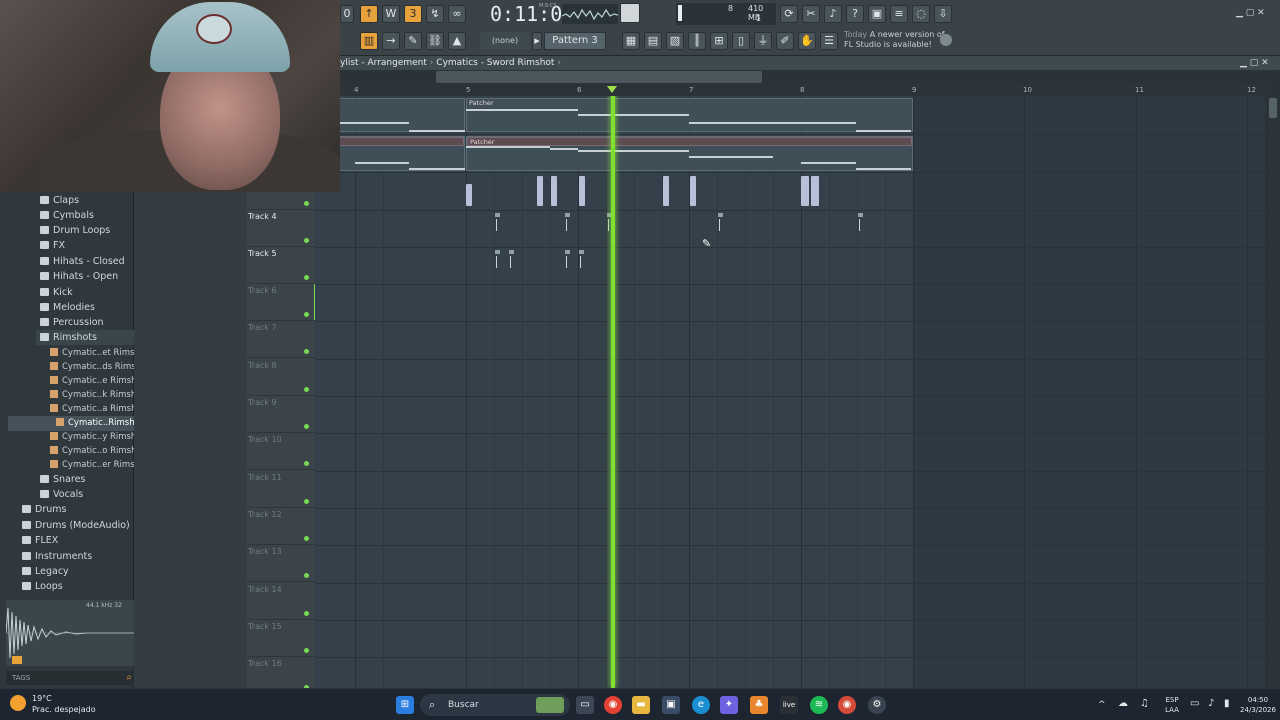  I want to click on cloud-icon: ☁, so click(1123, 704).